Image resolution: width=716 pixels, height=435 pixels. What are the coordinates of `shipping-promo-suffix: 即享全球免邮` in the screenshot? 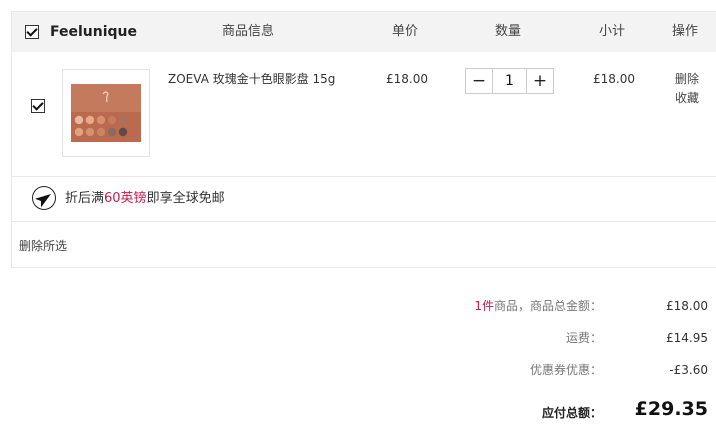 It's located at (185, 198).